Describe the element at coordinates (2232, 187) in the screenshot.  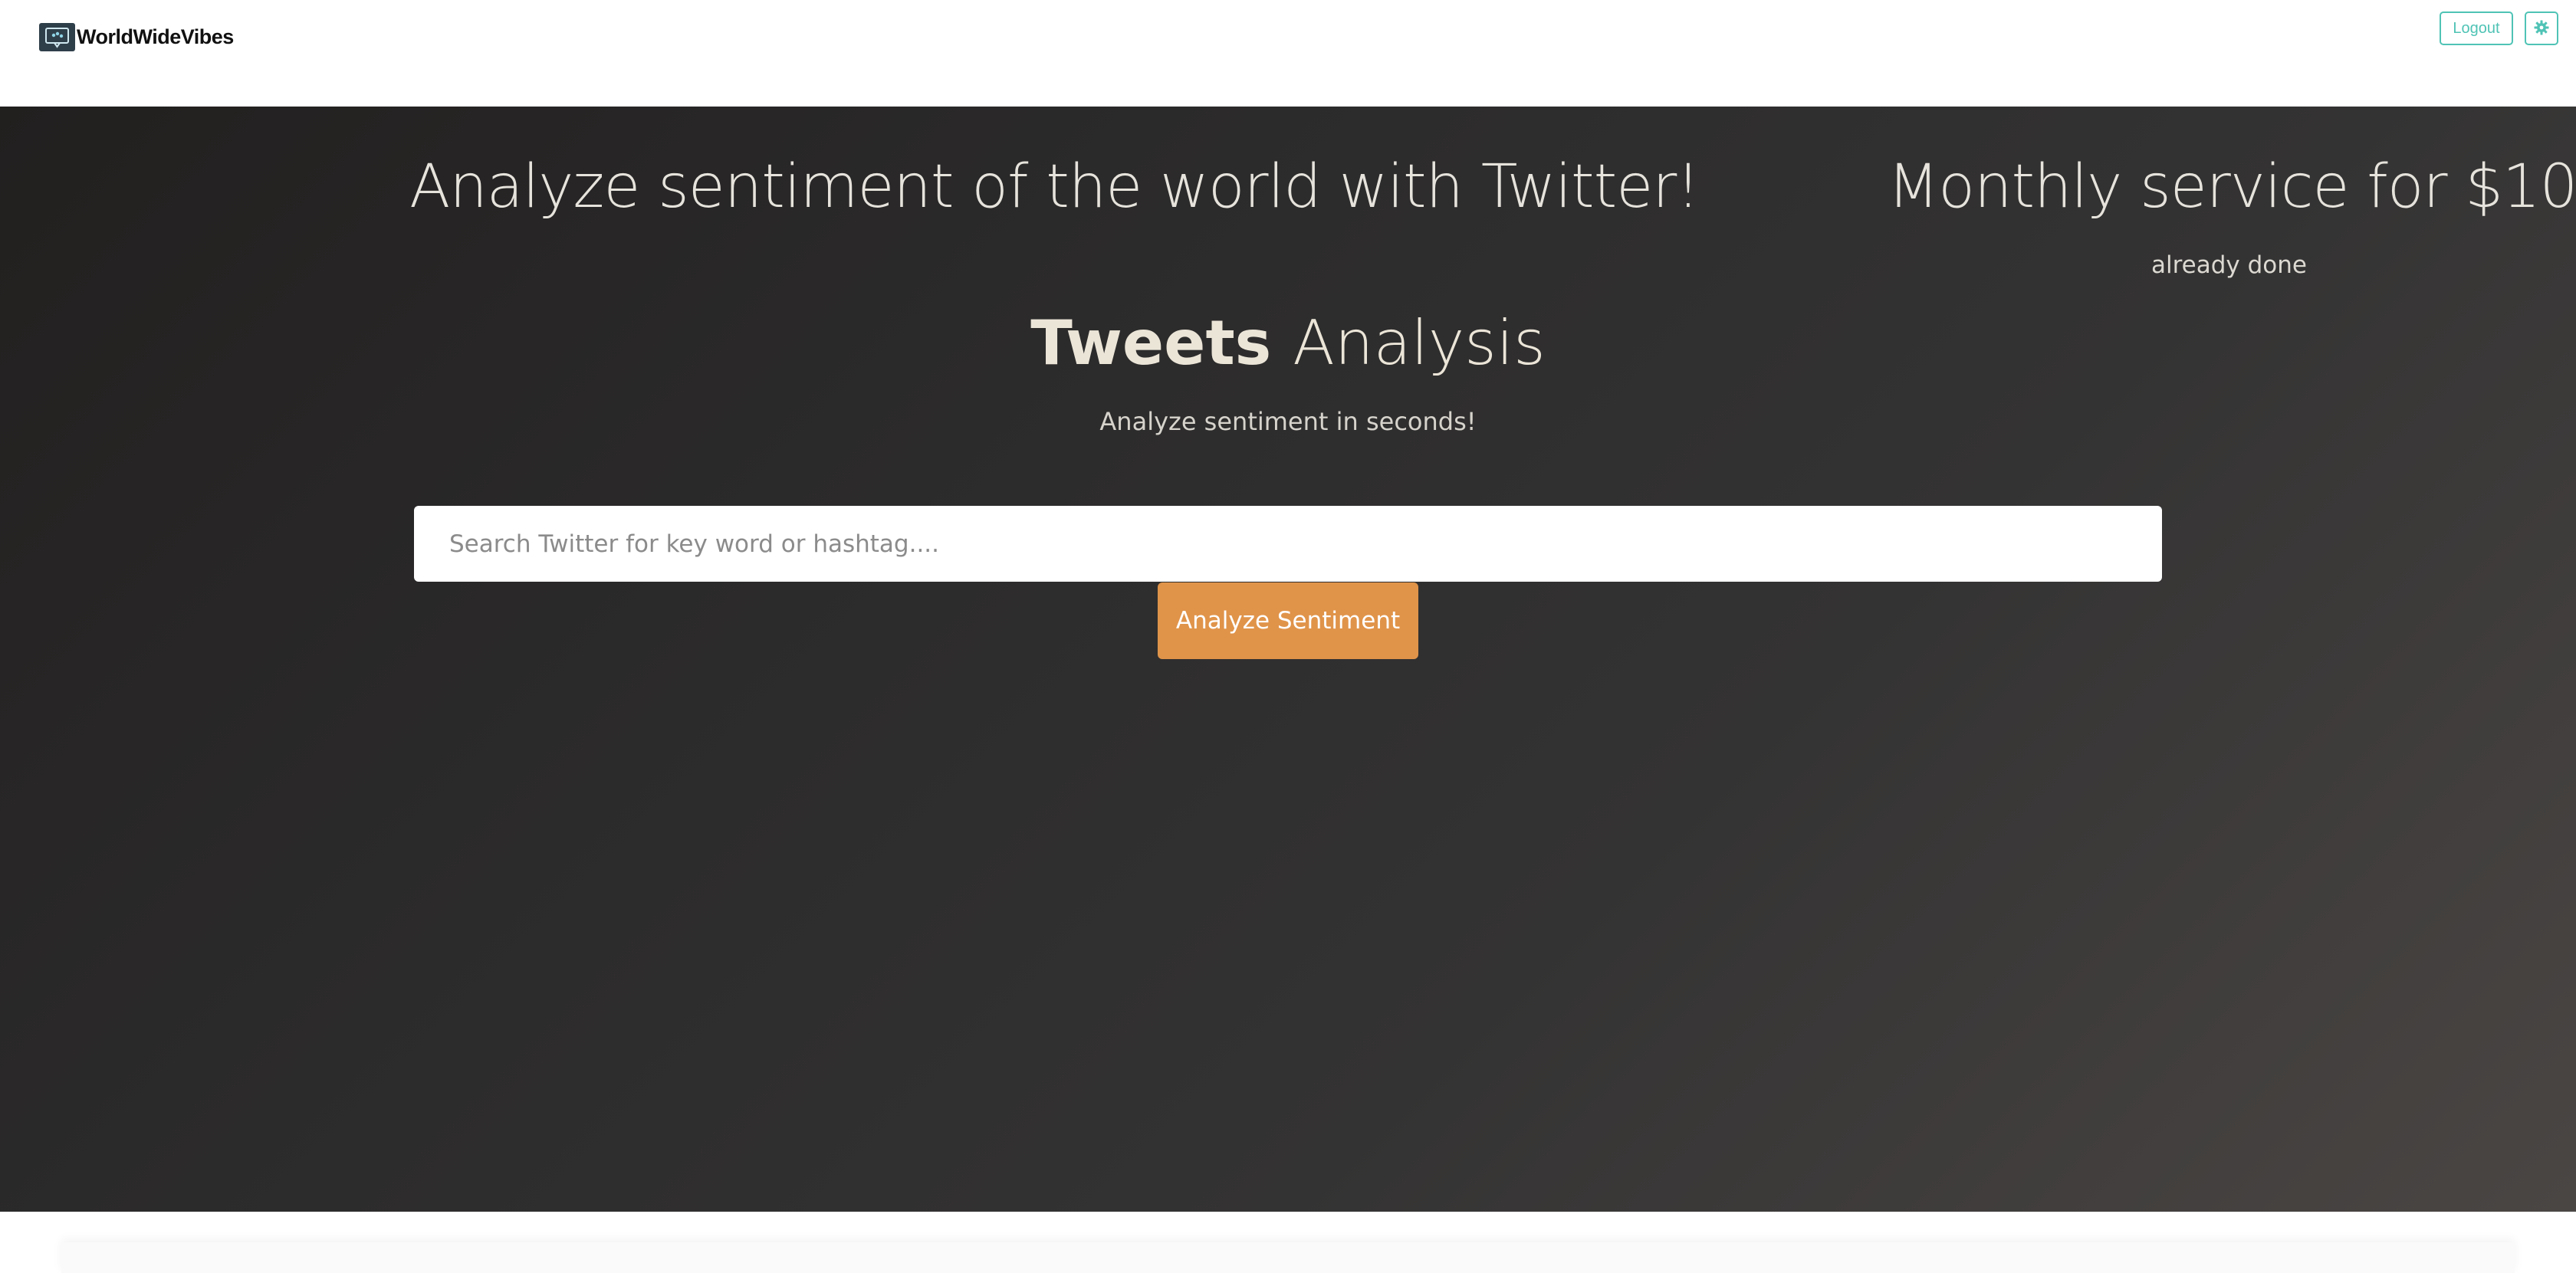
I see `pricing-headline: Monthly service for $10.00` at that location.